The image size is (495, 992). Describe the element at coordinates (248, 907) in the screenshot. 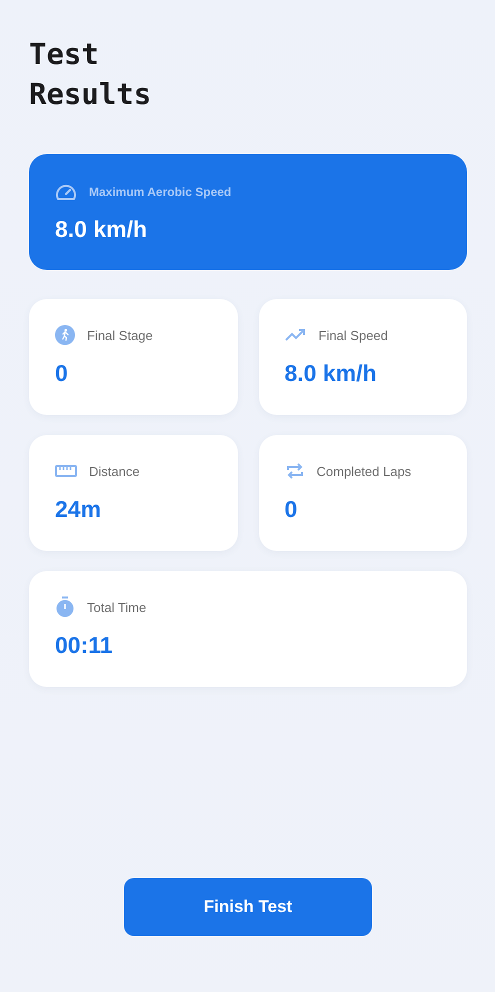

I see `finish-button: Finish Test` at that location.